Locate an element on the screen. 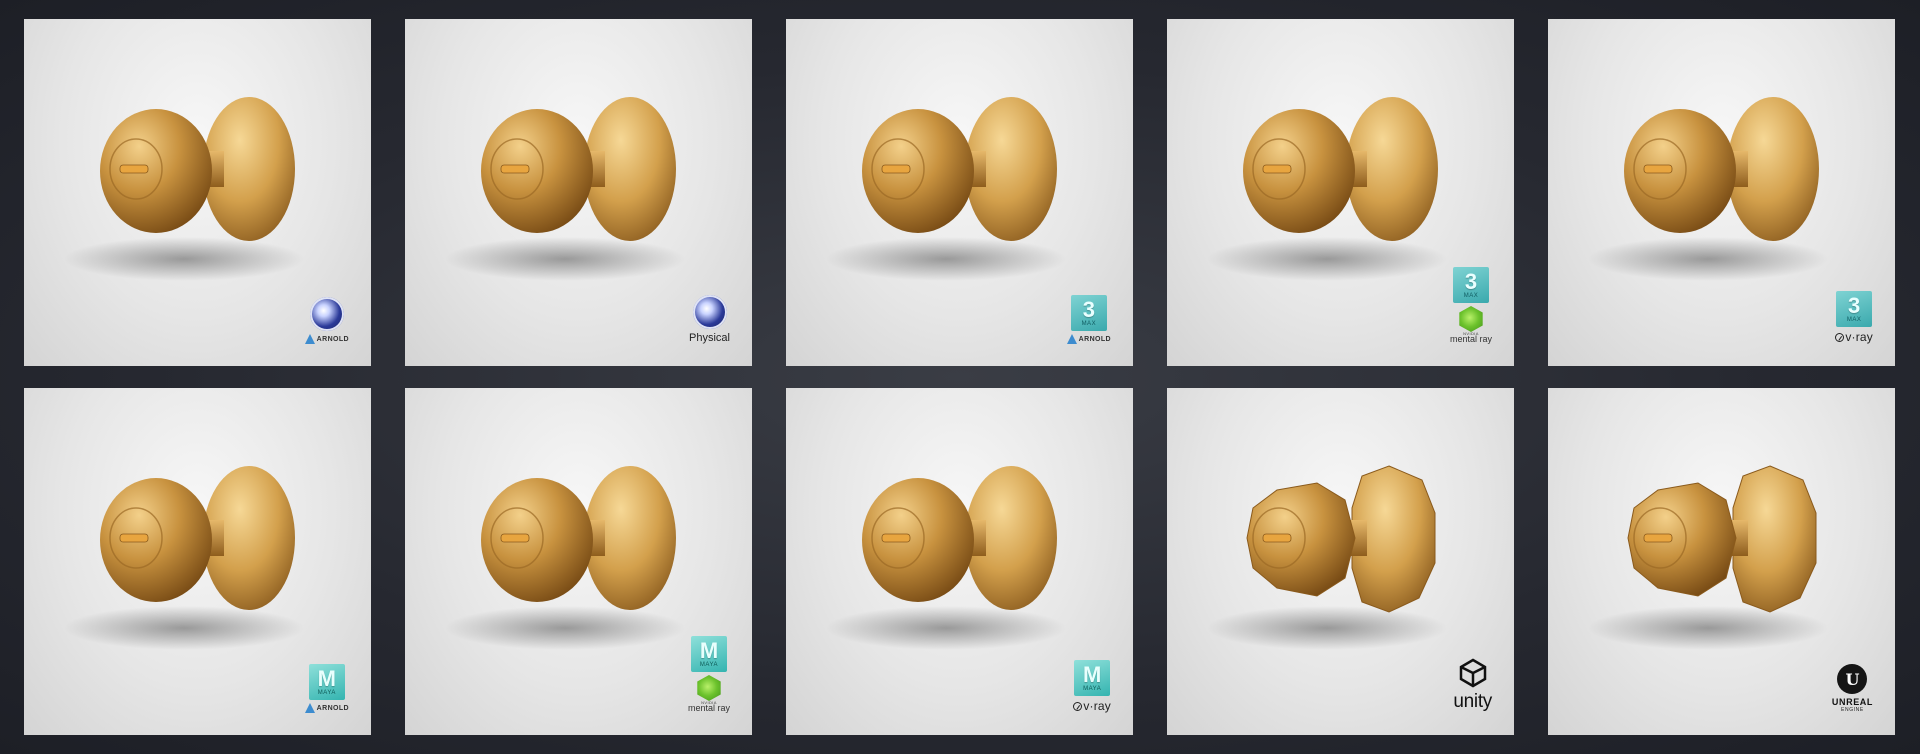 This screenshot has width=1920, height=754. tile-3dsmax-mentalray: 3 MAX NVIDIA mental ray is located at coordinates (1340, 192).